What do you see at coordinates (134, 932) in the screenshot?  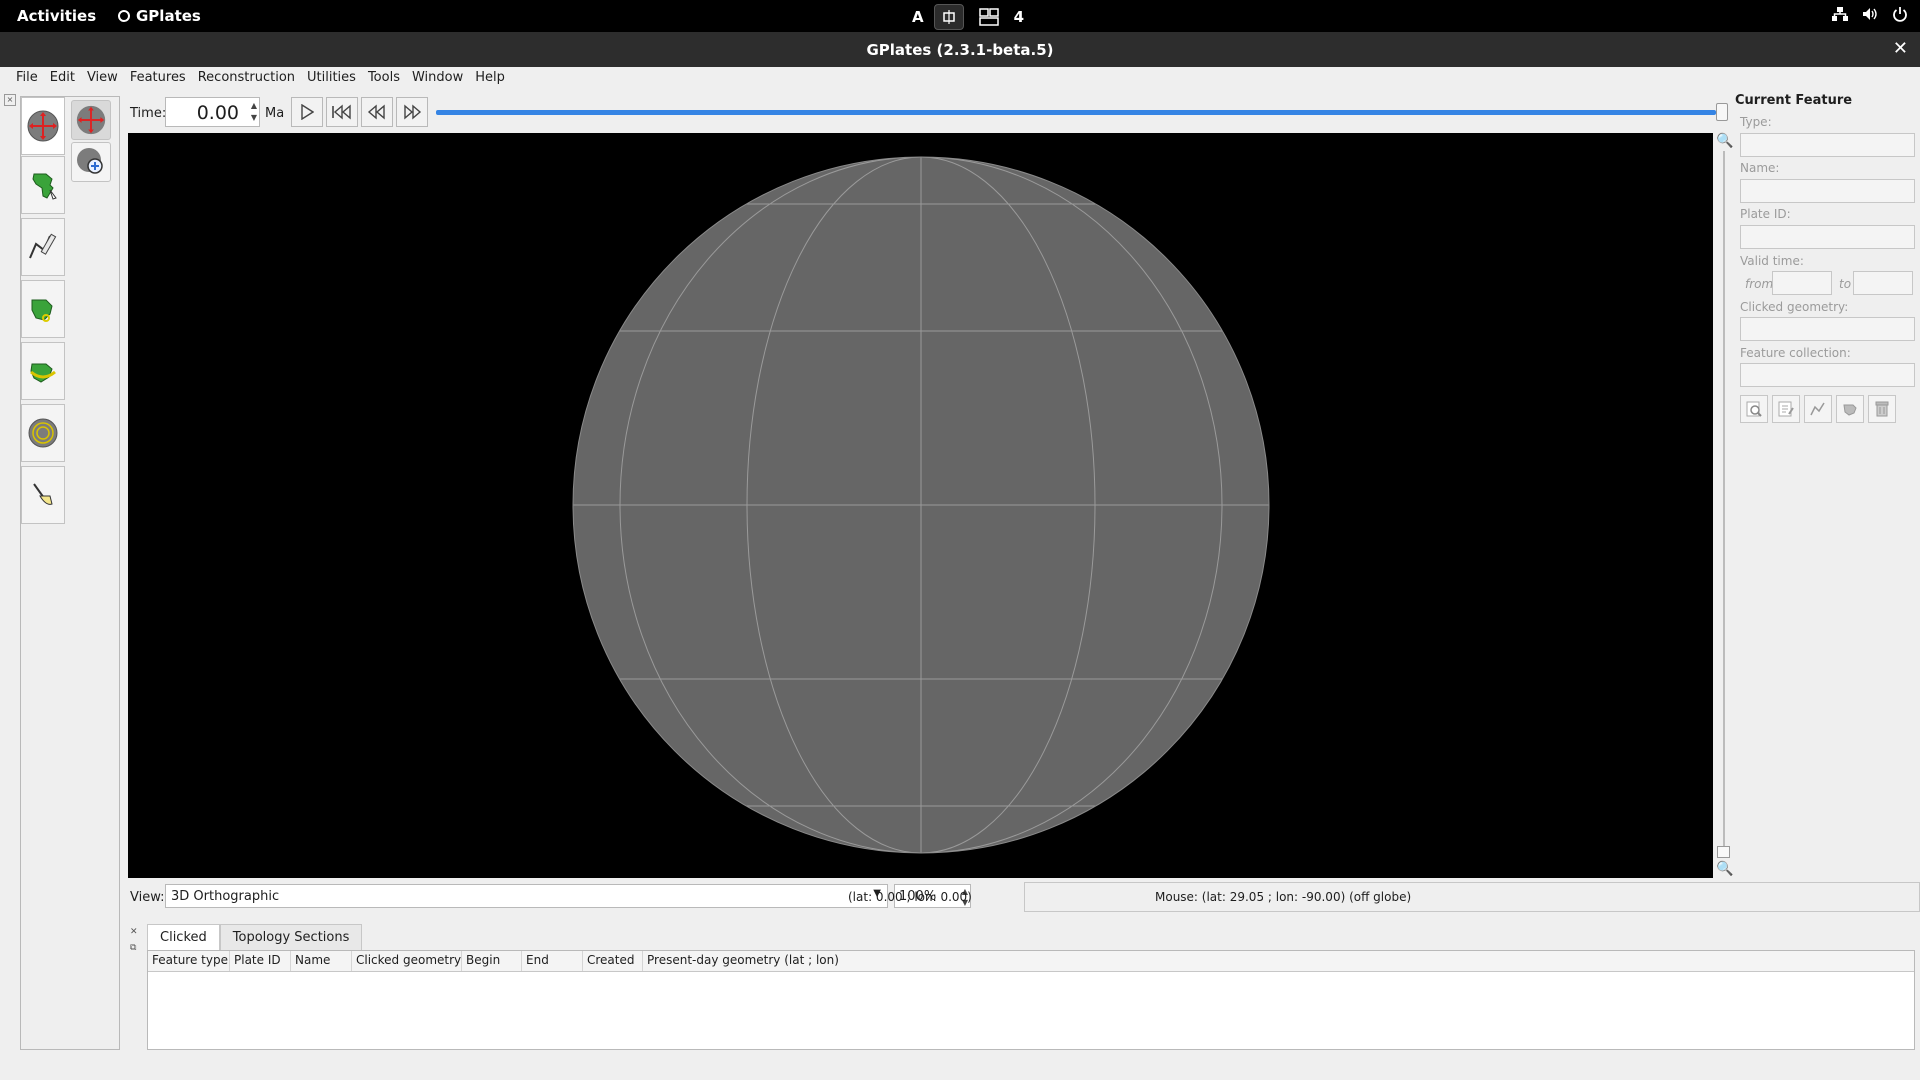 I see `panel-close-icon: ✕` at bounding box center [134, 932].